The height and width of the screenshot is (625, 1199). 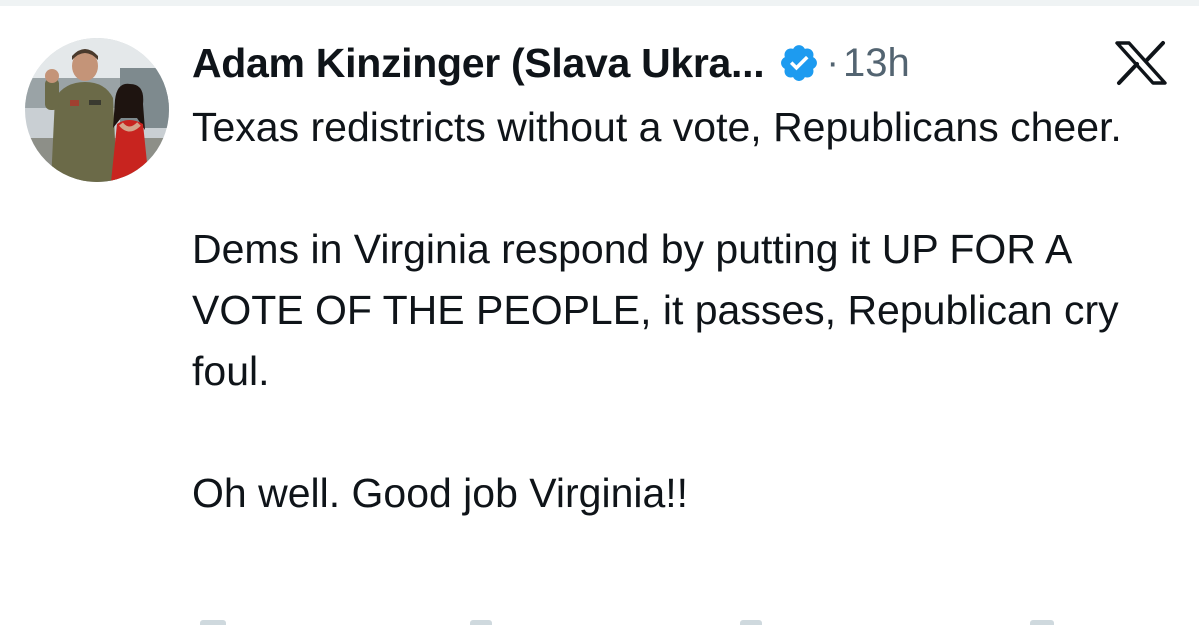 What do you see at coordinates (440, 493) in the screenshot?
I see `tweet-paragraph-3: Oh well. Good job Virginia!!` at bounding box center [440, 493].